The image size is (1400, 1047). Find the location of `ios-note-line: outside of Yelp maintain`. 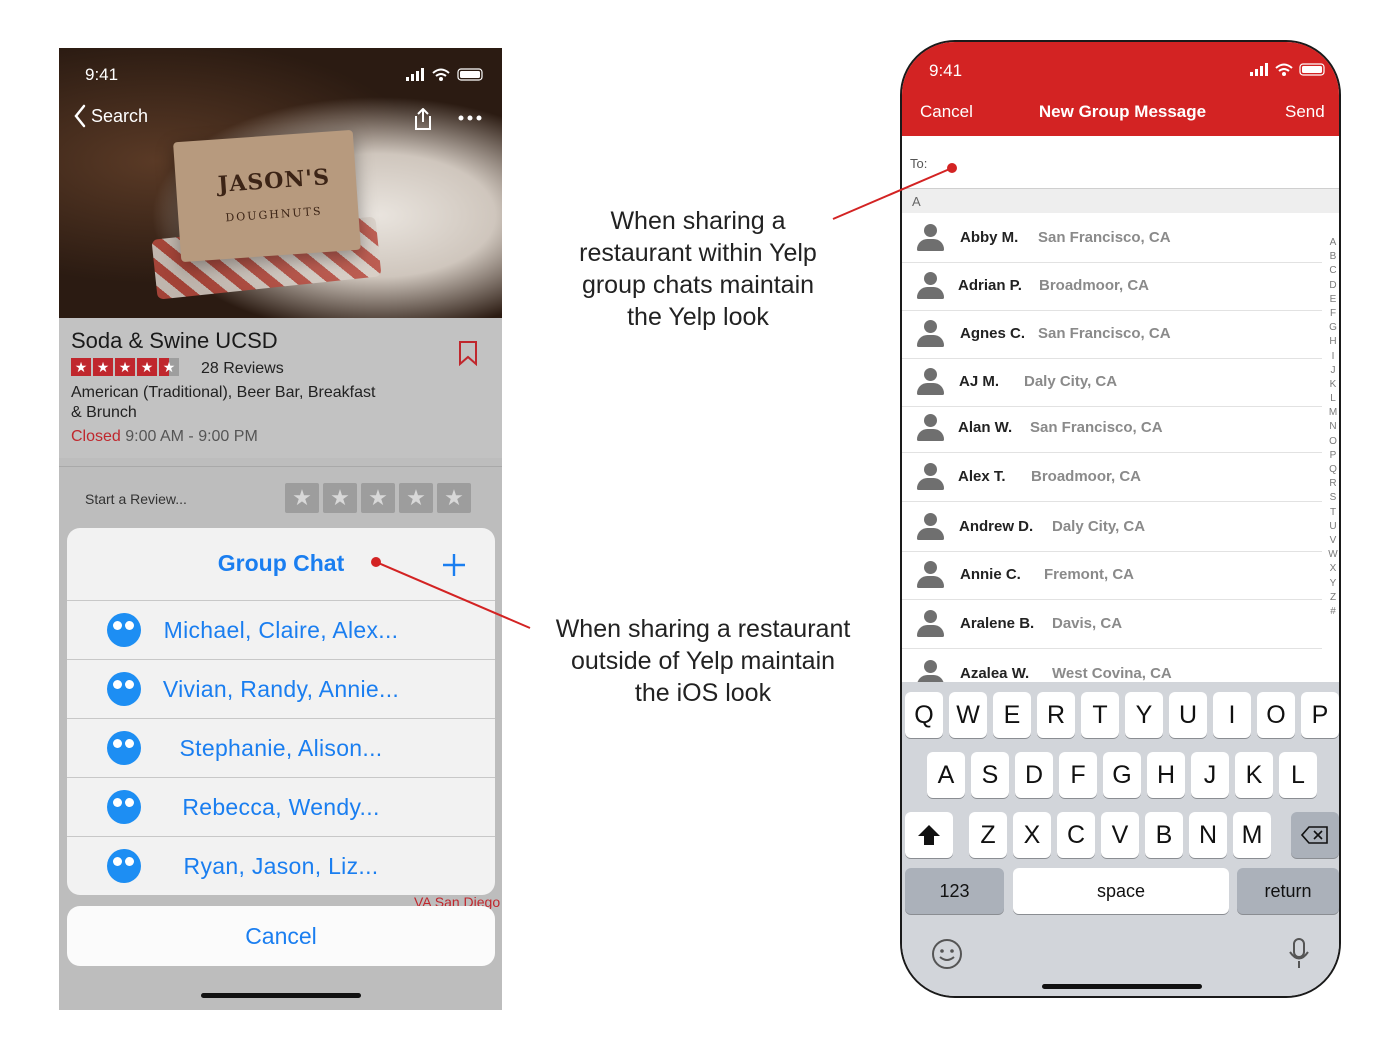

ios-note-line: outside of Yelp maintain is located at coordinates (703, 661).